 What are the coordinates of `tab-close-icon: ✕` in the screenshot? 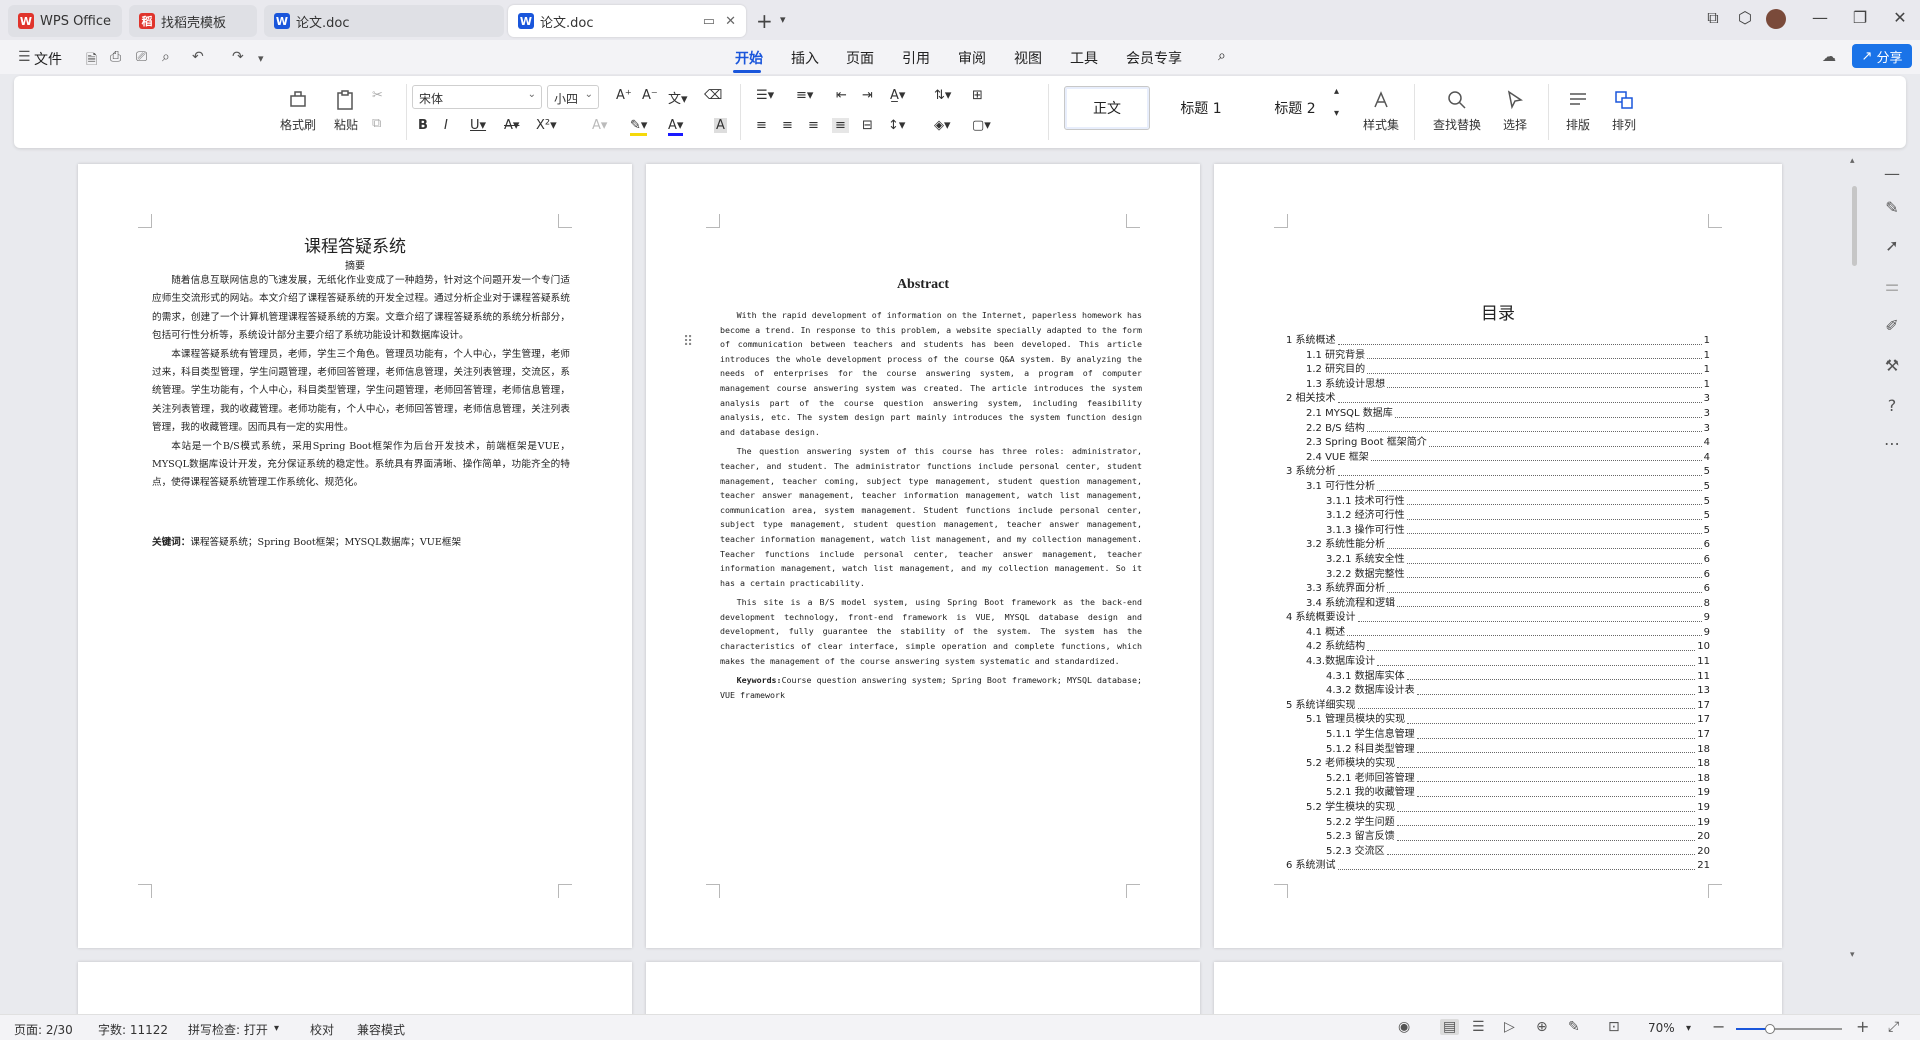 It's located at (730, 21).